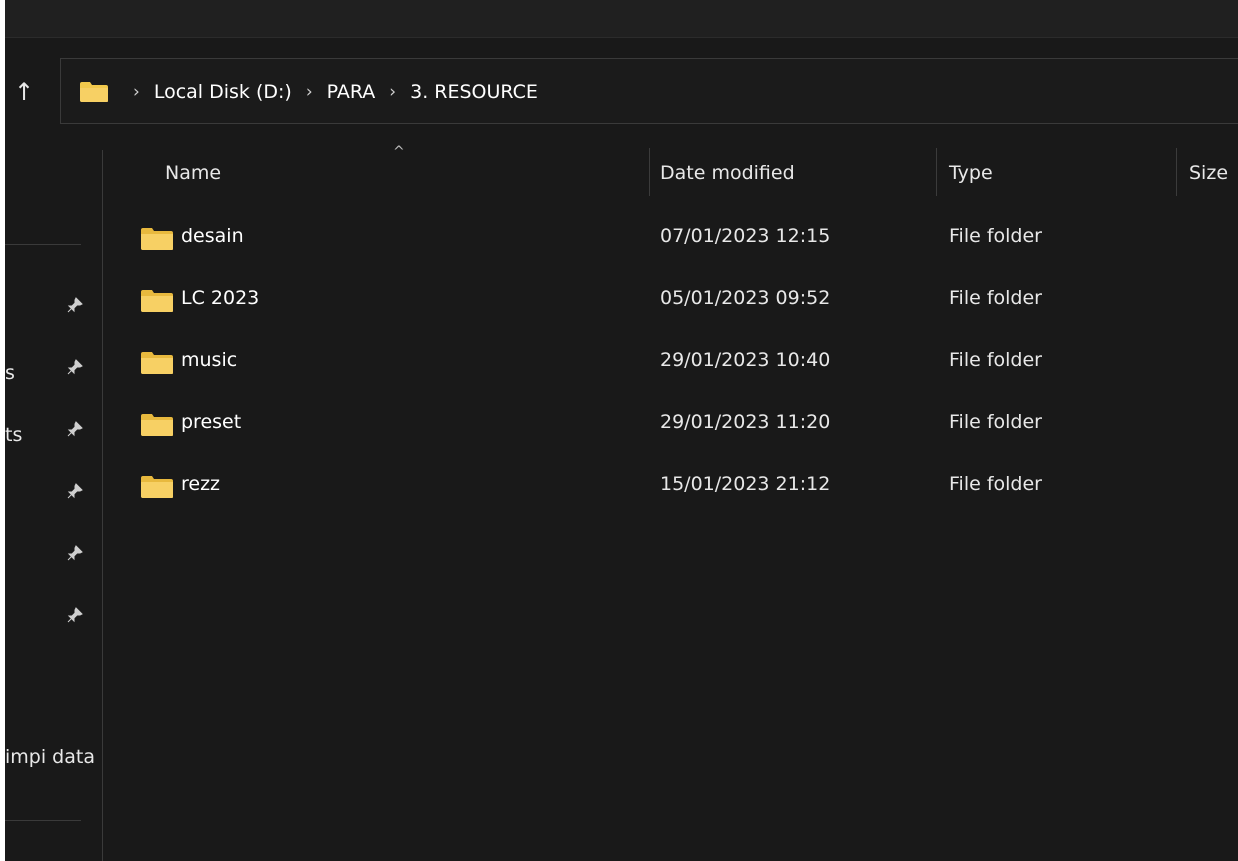 This screenshot has height=861, width=1238. Describe the element at coordinates (193, 173) in the screenshot. I see `column-name: Name` at that location.